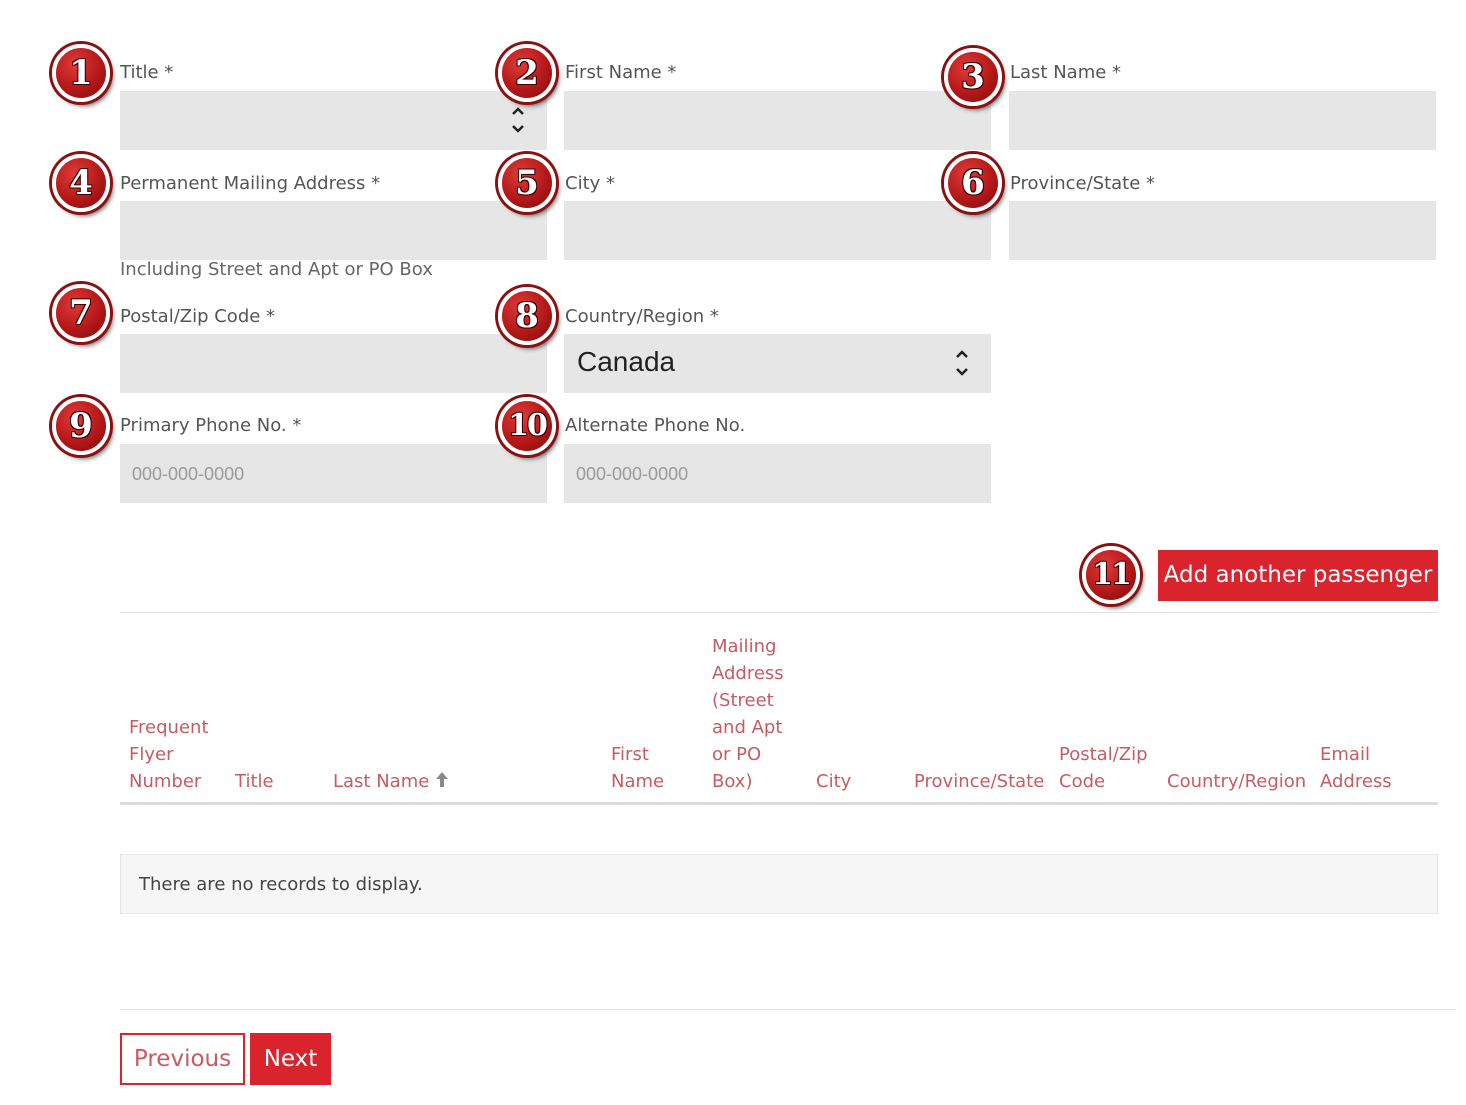 The width and height of the screenshot is (1466, 1105). I want to click on callout-badge-7: 7, so click(81, 313).